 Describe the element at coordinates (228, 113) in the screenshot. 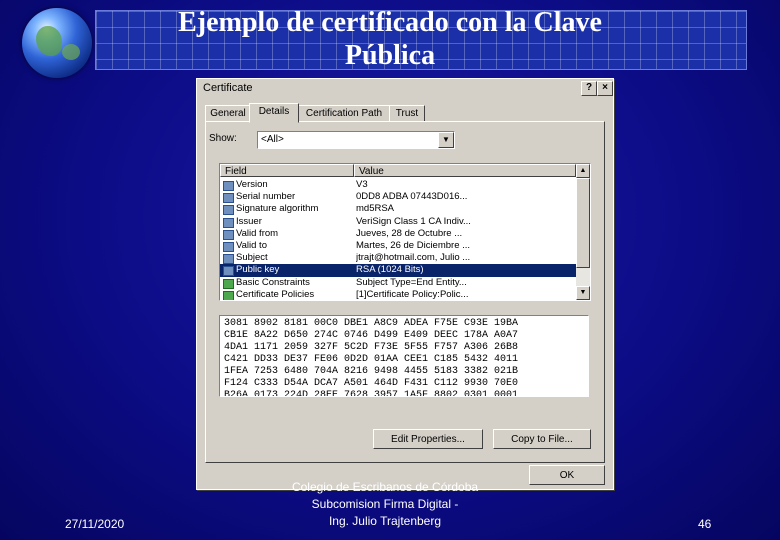

I see `tab-general: General` at that location.